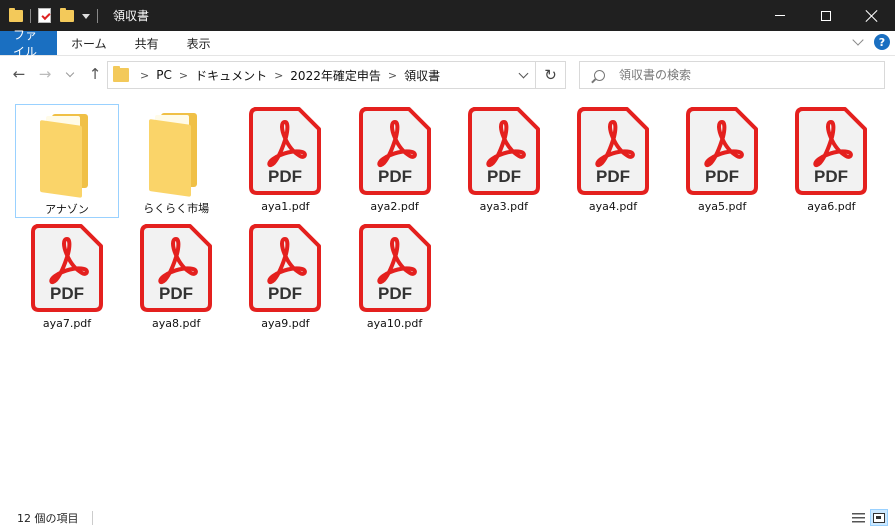 This screenshot has height=529, width=895. What do you see at coordinates (28, 43) in the screenshot?
I see `tab-file: ファイル` at bounding box center [28, 43].